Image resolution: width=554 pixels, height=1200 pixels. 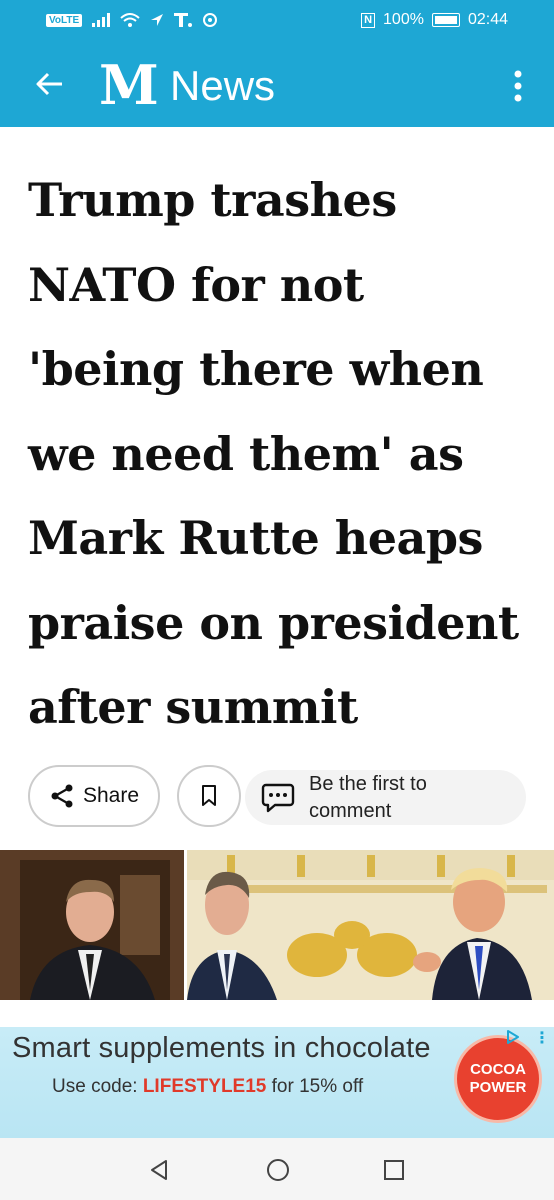 What do you see at coordinates (62, 796) in the screenshot?
I see `share-icon` at bounding box center [62, 796].